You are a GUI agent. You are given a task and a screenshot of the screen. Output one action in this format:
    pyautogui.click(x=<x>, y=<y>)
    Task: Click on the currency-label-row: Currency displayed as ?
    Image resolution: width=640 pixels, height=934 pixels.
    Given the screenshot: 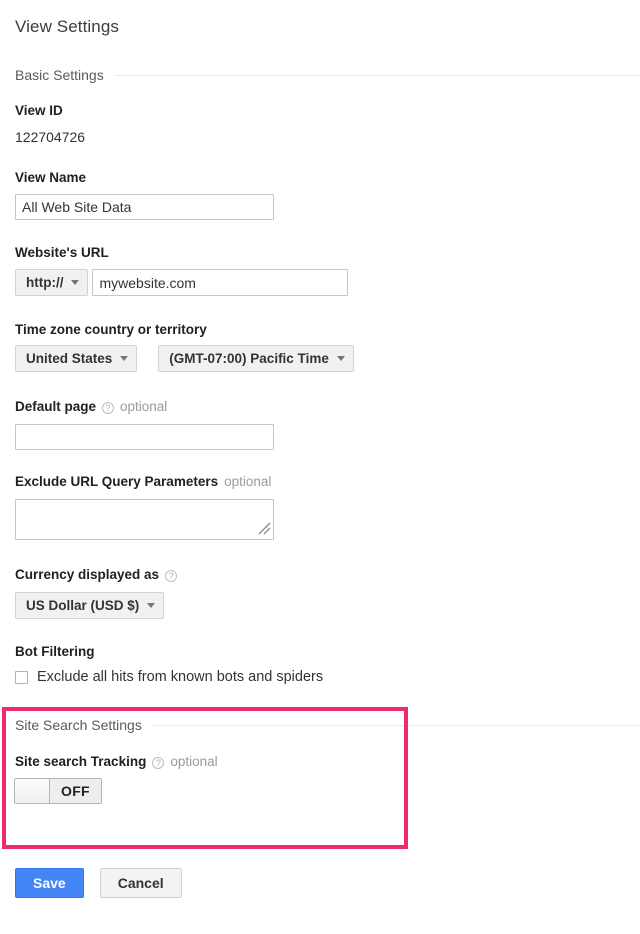 What is the action you would take?
    pyautogui.click(x=96, y=574)
    